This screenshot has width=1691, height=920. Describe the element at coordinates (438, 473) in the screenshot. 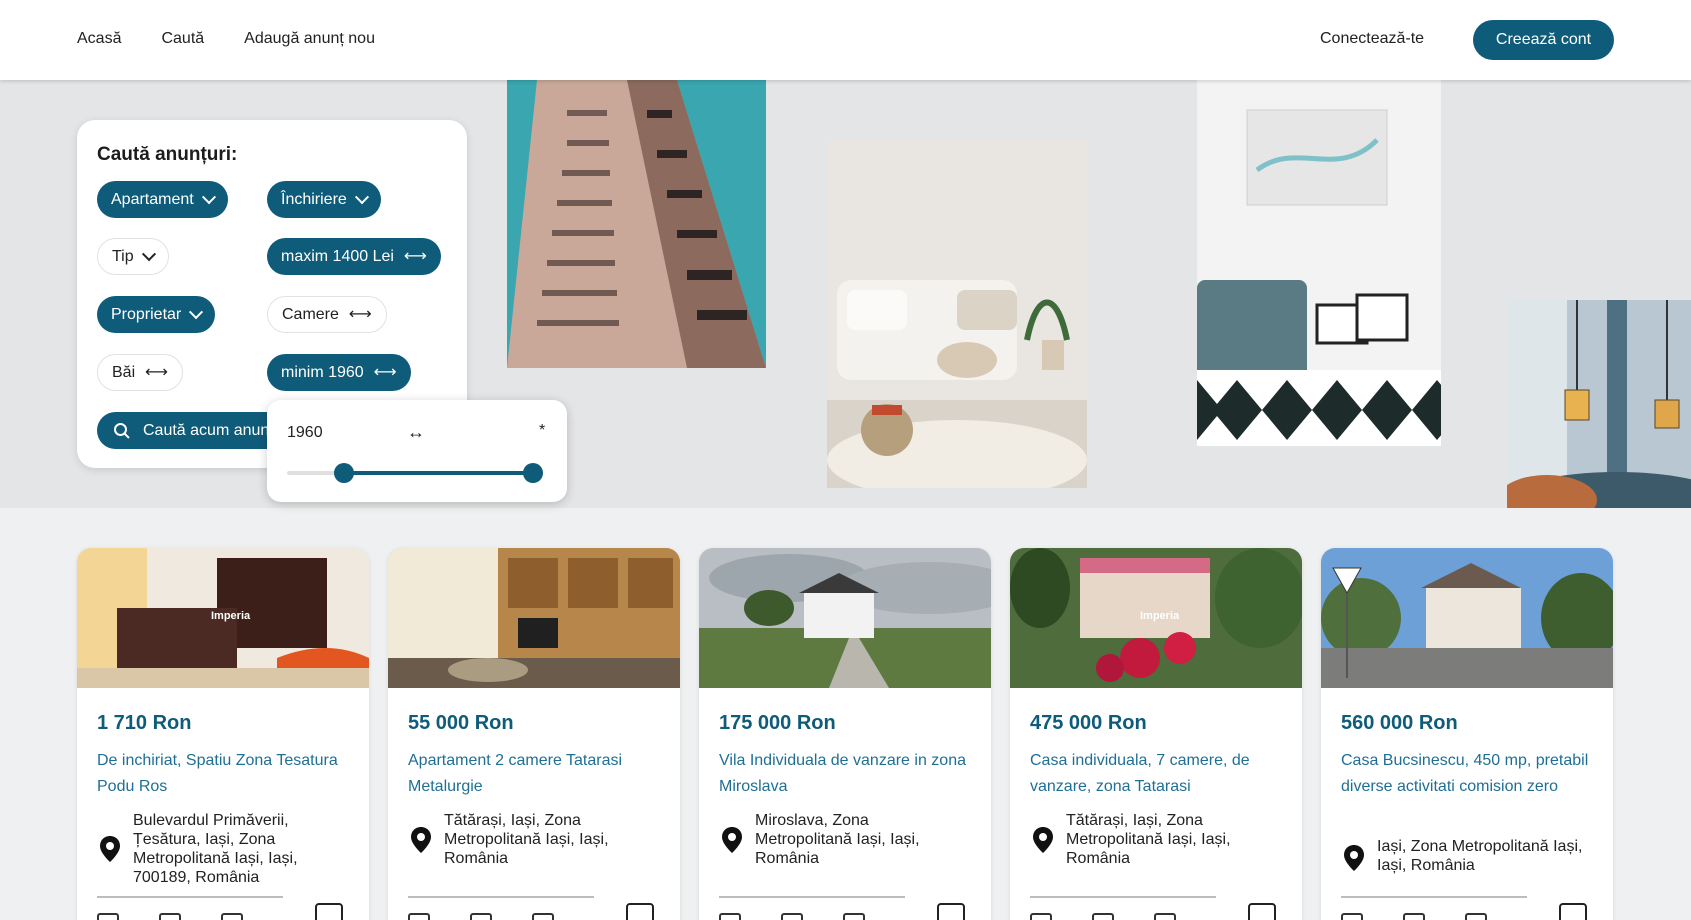

I see `range-slider-fill` at that location.